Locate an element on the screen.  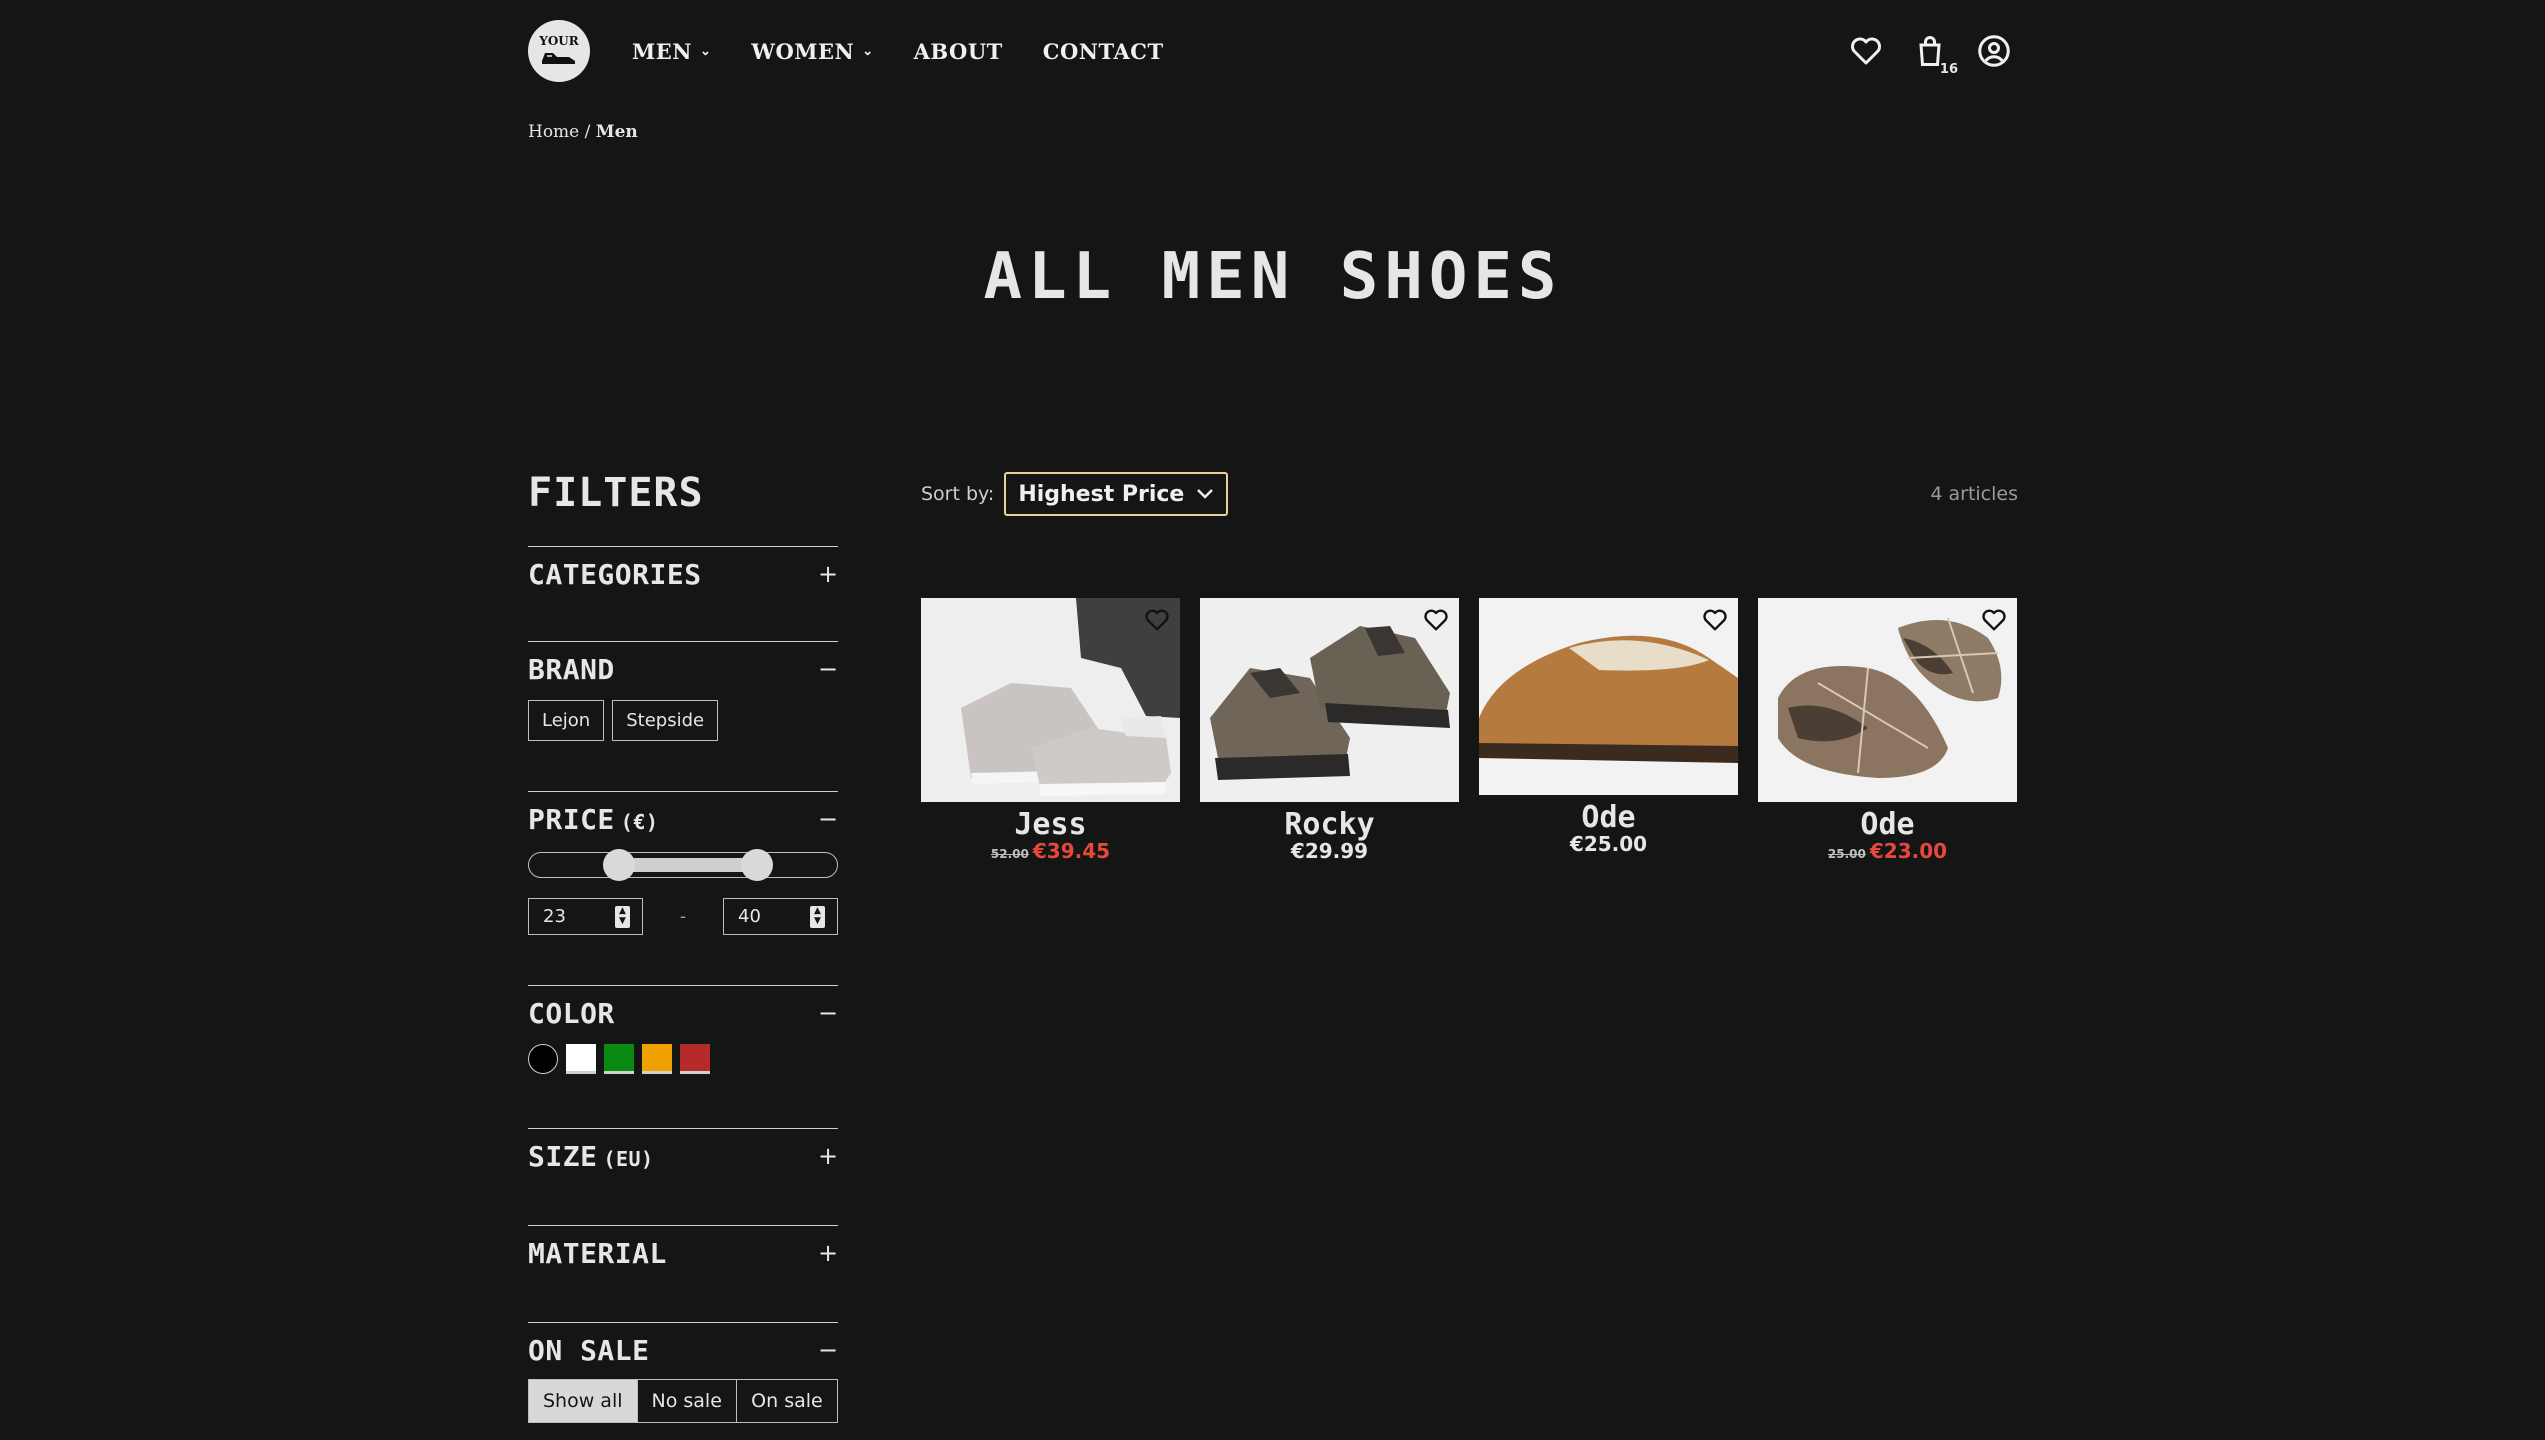
price-max-value: 40 is located at coordinates (749, 916).